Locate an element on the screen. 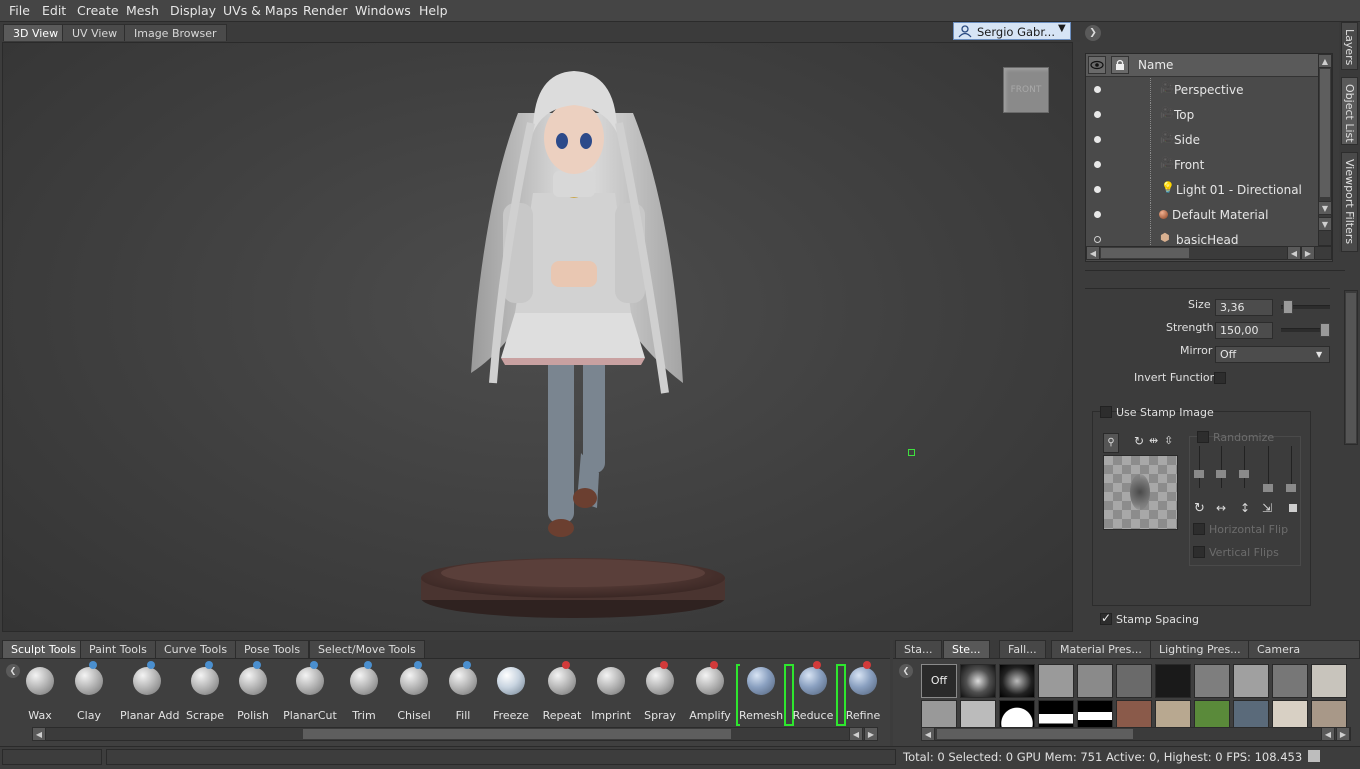 The height and width of the screenshot is (769, 1360). tab-select-move-tools: Select/Move Tools is located at coordinates (367, 649).